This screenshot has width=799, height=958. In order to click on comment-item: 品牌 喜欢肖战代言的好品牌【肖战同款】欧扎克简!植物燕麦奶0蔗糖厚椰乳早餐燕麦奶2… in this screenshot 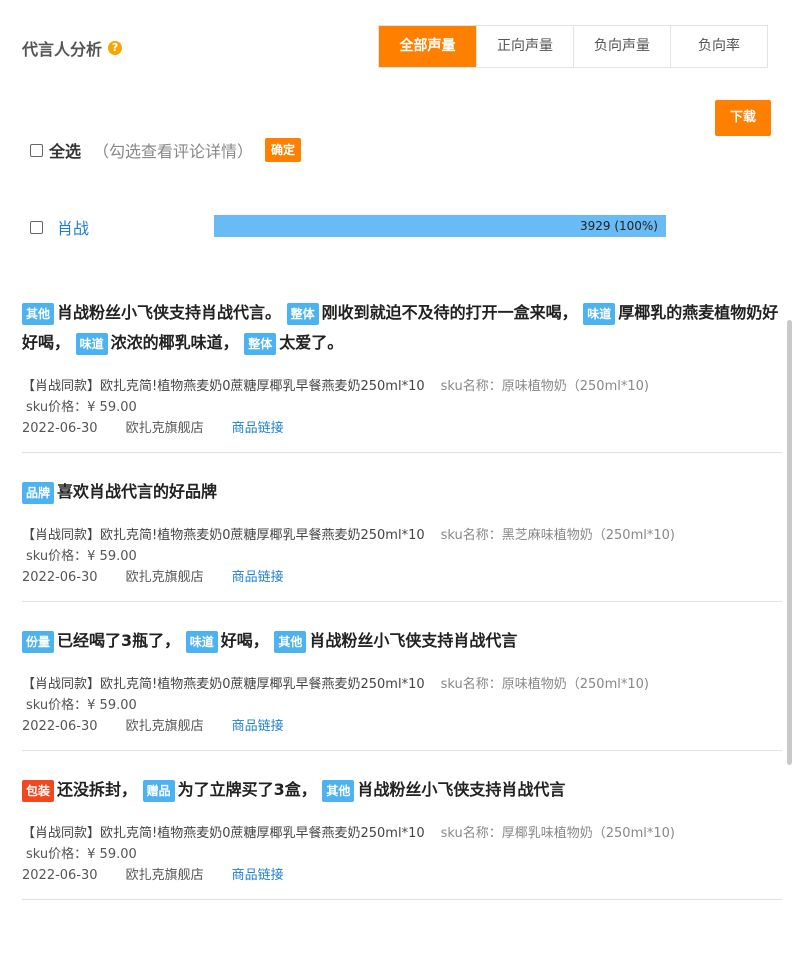, I will do `click(402, 539)`.